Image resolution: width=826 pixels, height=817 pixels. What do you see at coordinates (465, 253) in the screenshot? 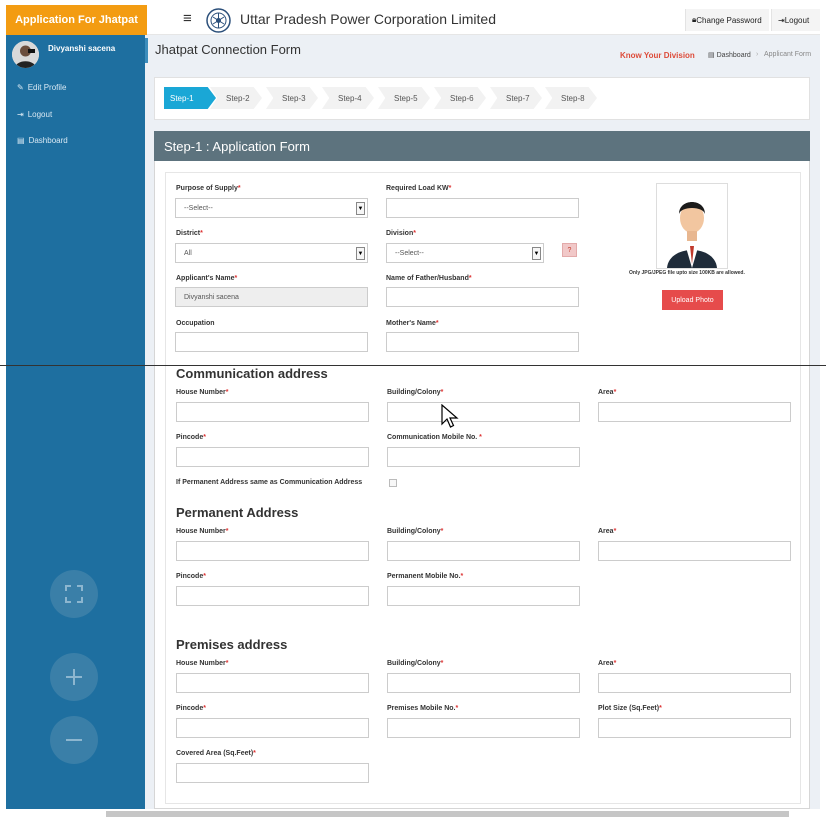
I see `division-select: --Select-- ▼` at bounding box center [465, 253].